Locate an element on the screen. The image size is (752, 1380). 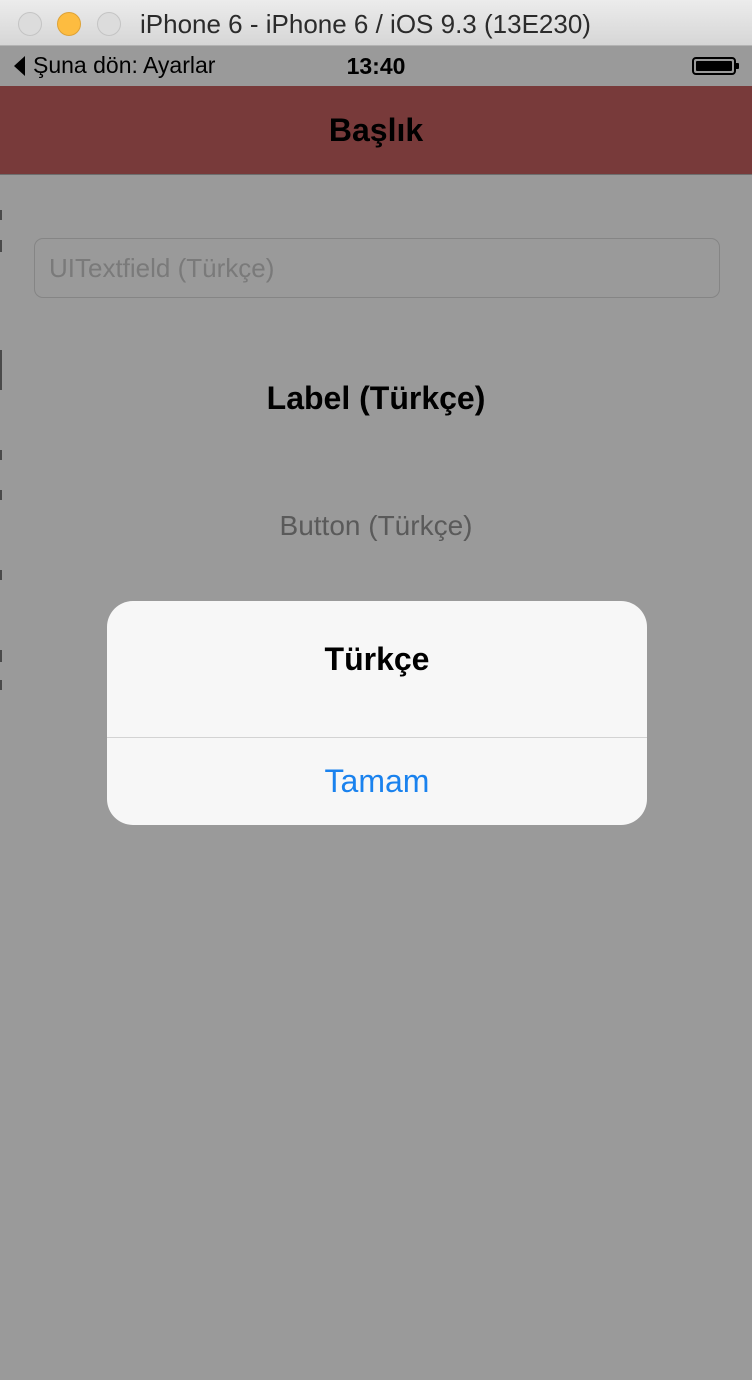
text-input is located at coordinates (377, 268).